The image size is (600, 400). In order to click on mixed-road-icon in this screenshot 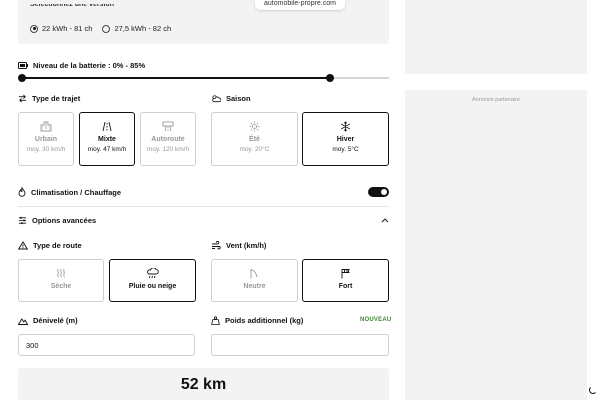, I will do `click(107, 127)`.